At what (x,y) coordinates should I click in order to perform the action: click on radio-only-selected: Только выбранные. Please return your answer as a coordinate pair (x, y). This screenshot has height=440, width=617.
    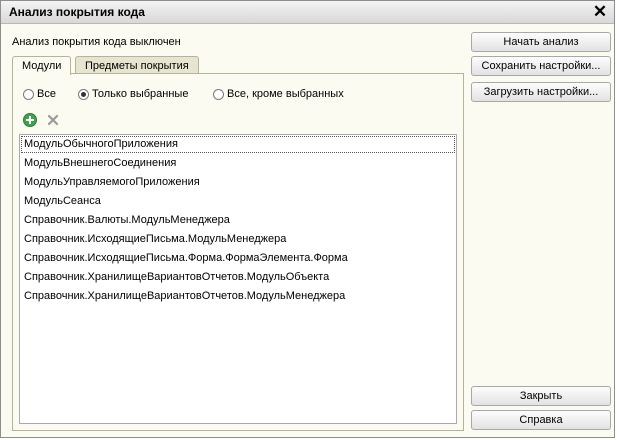
    Looking at the image, I should click on (133, 94).